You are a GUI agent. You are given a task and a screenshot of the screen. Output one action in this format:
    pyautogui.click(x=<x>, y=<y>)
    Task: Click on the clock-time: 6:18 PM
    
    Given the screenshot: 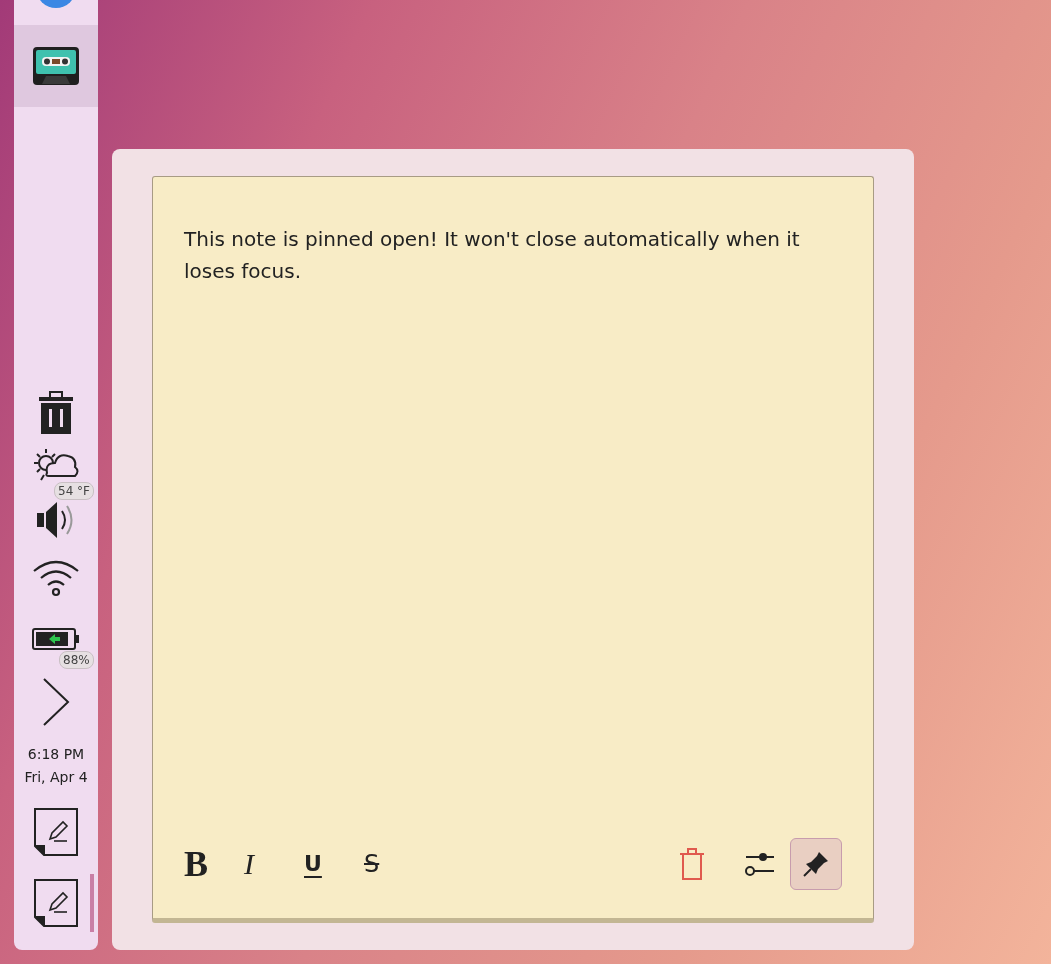 What is the action you would take?
    pyautogui.click(x=56, y=754)
    